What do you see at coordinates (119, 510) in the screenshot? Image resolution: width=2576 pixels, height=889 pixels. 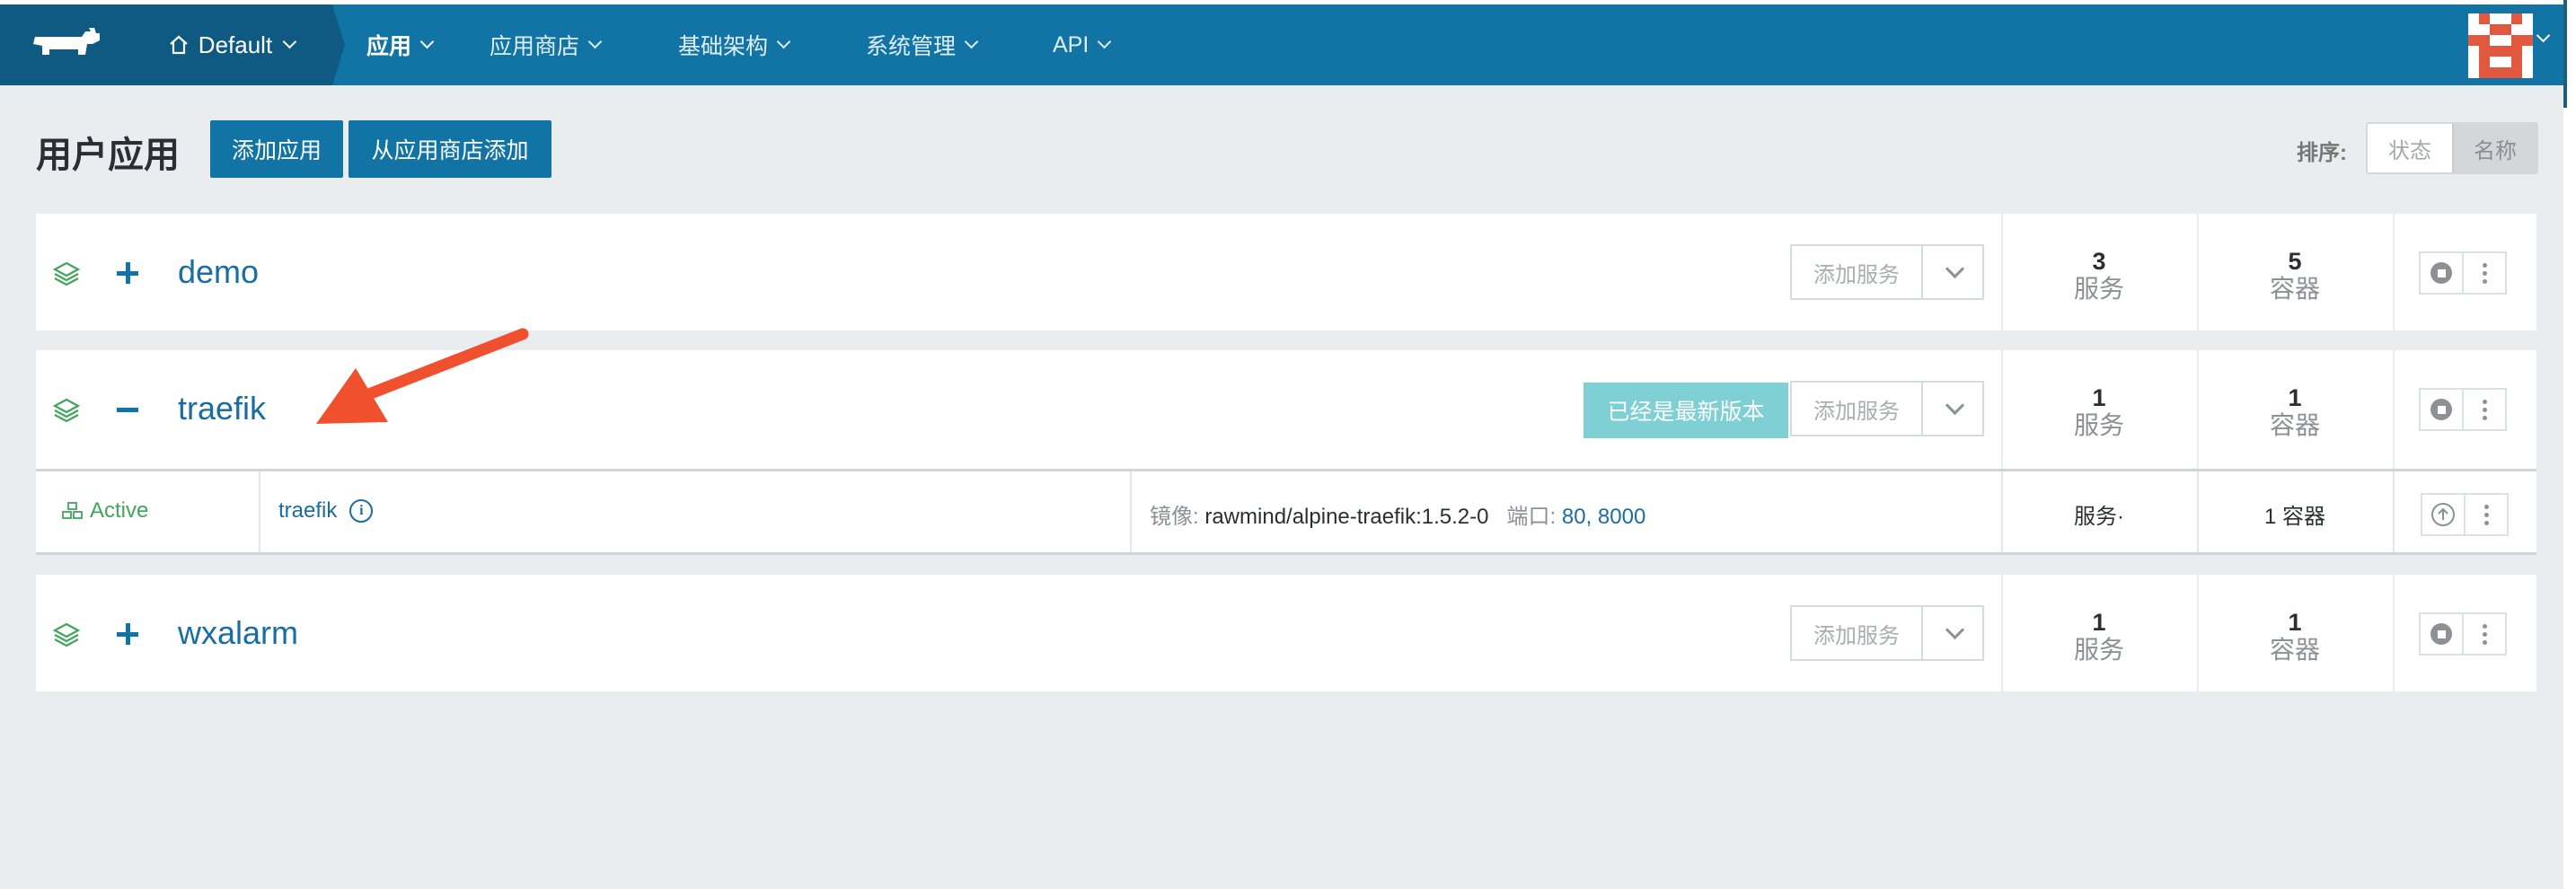 I see `service-state-label: Active` at bounding box center [119, 510].